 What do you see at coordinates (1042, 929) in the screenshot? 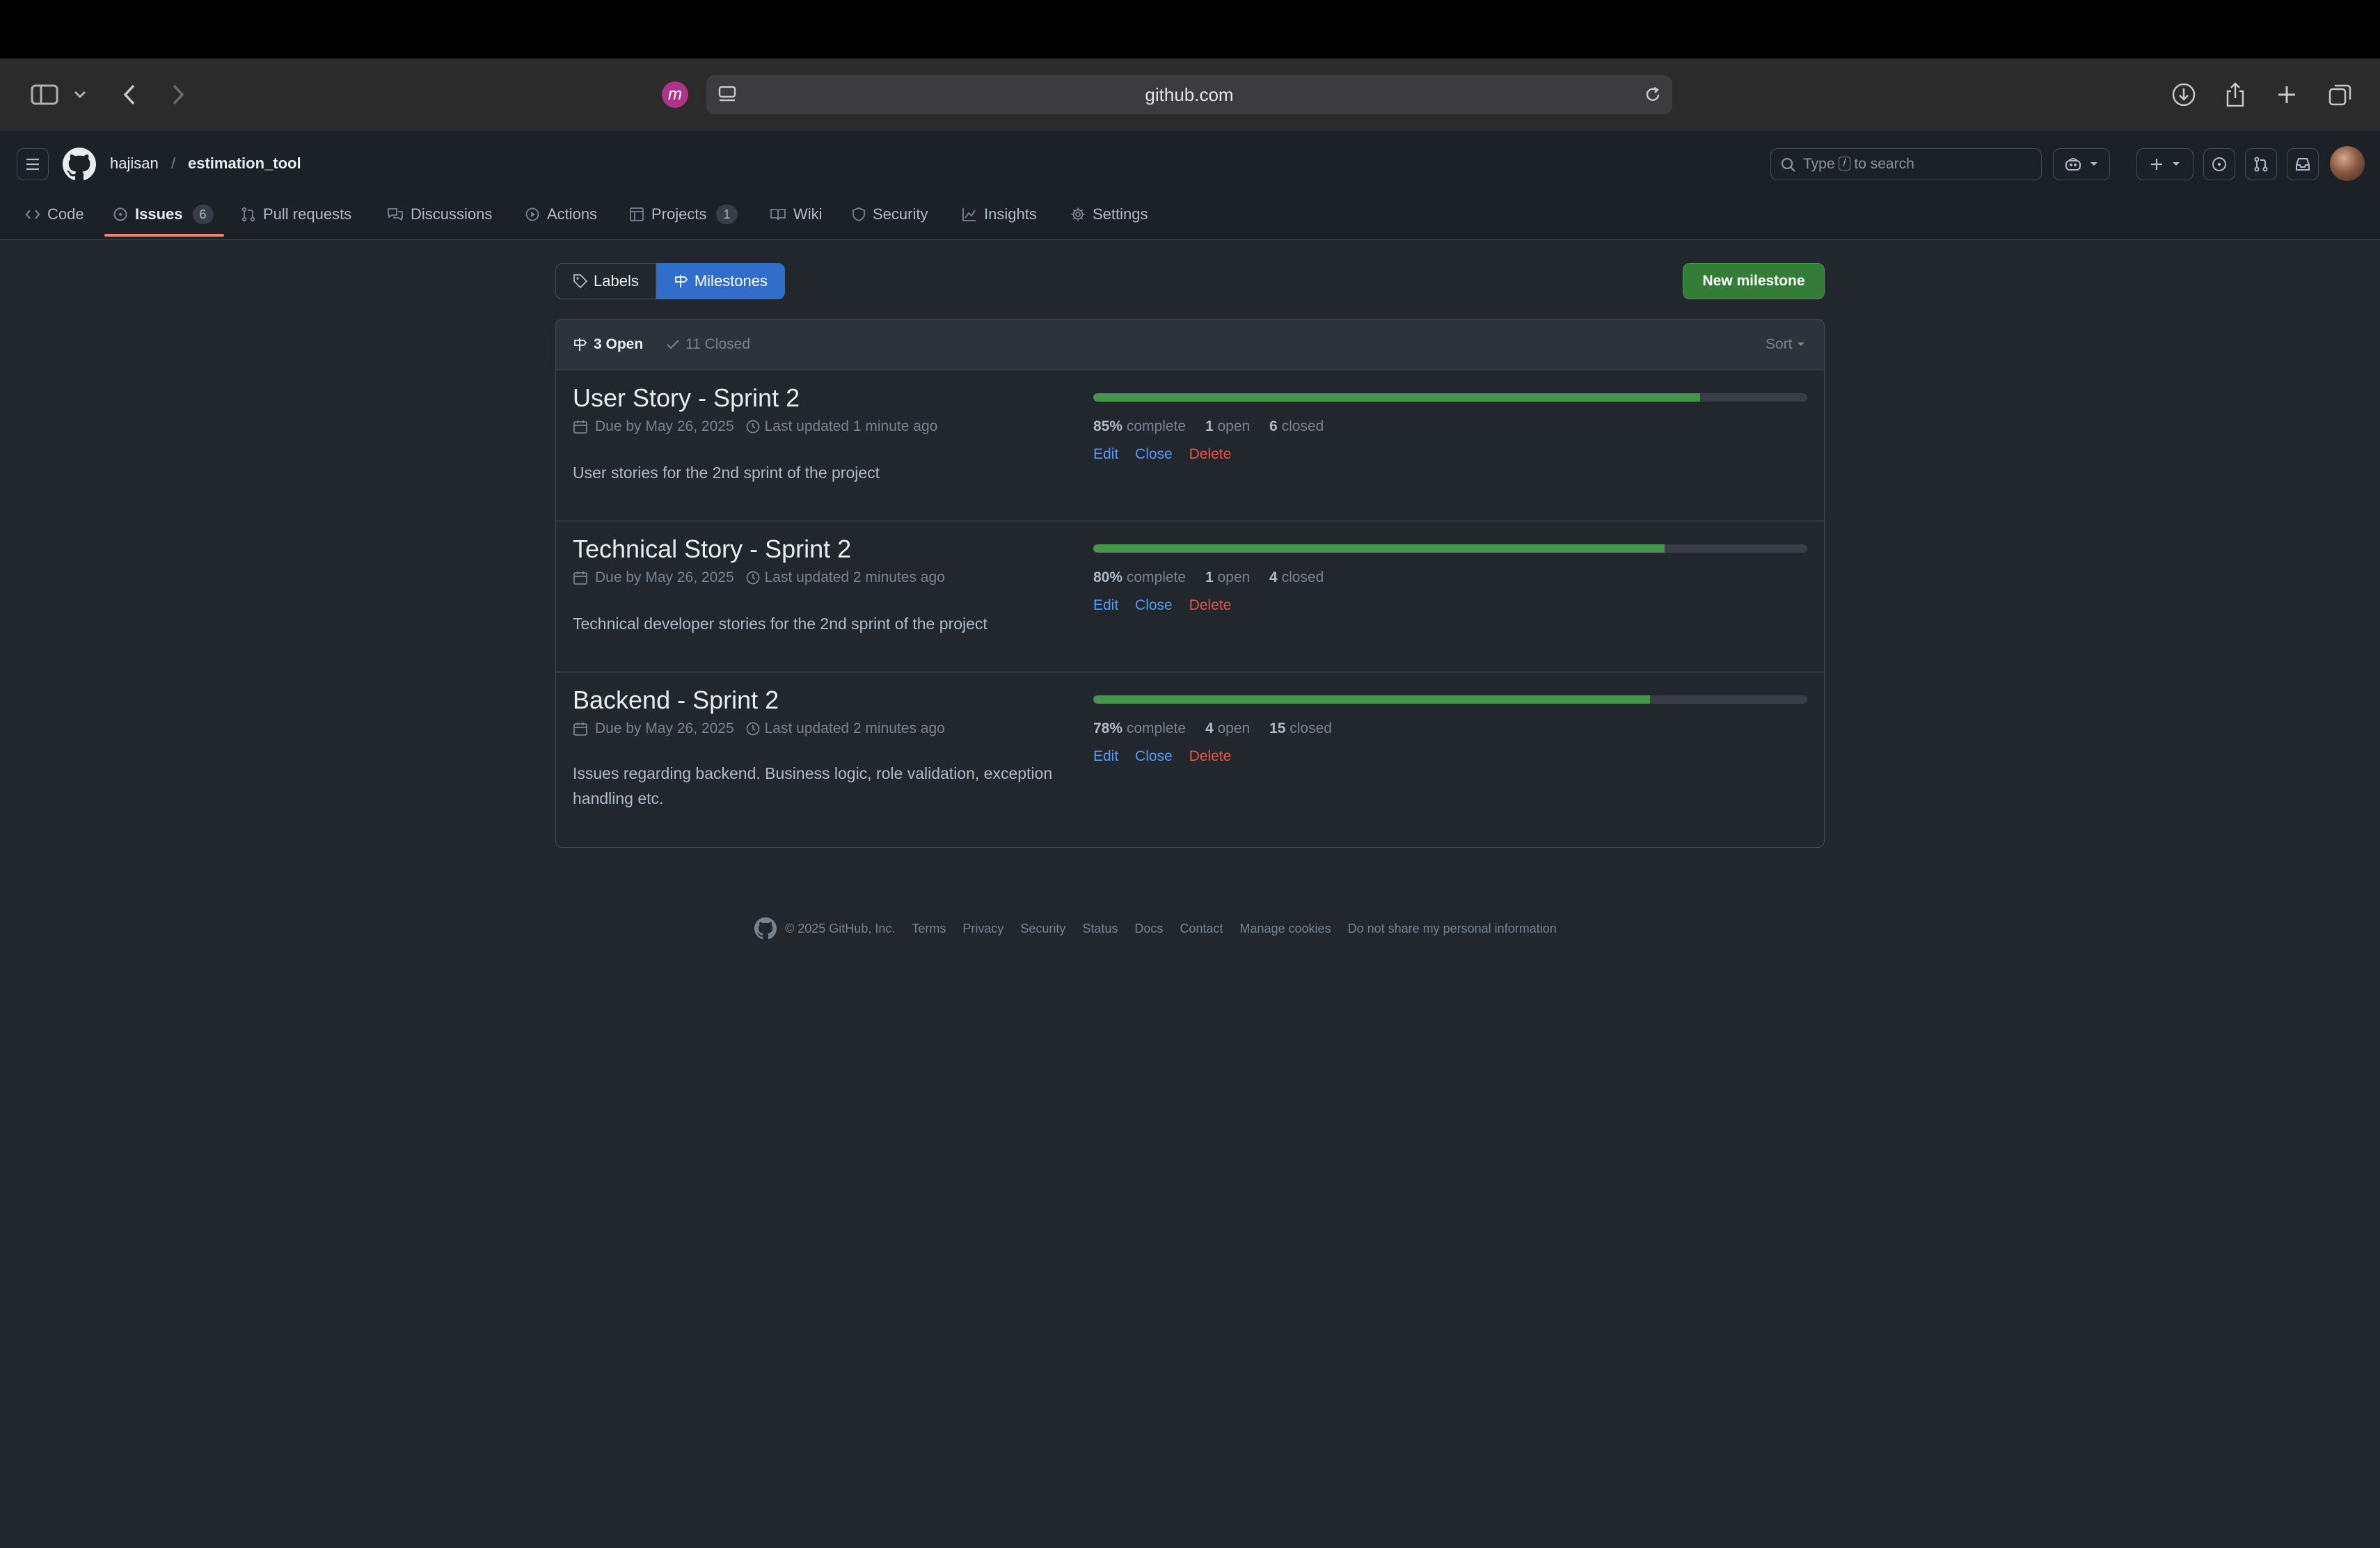
I see `footer-link-security: Security` at bounding box center [1042, 929].